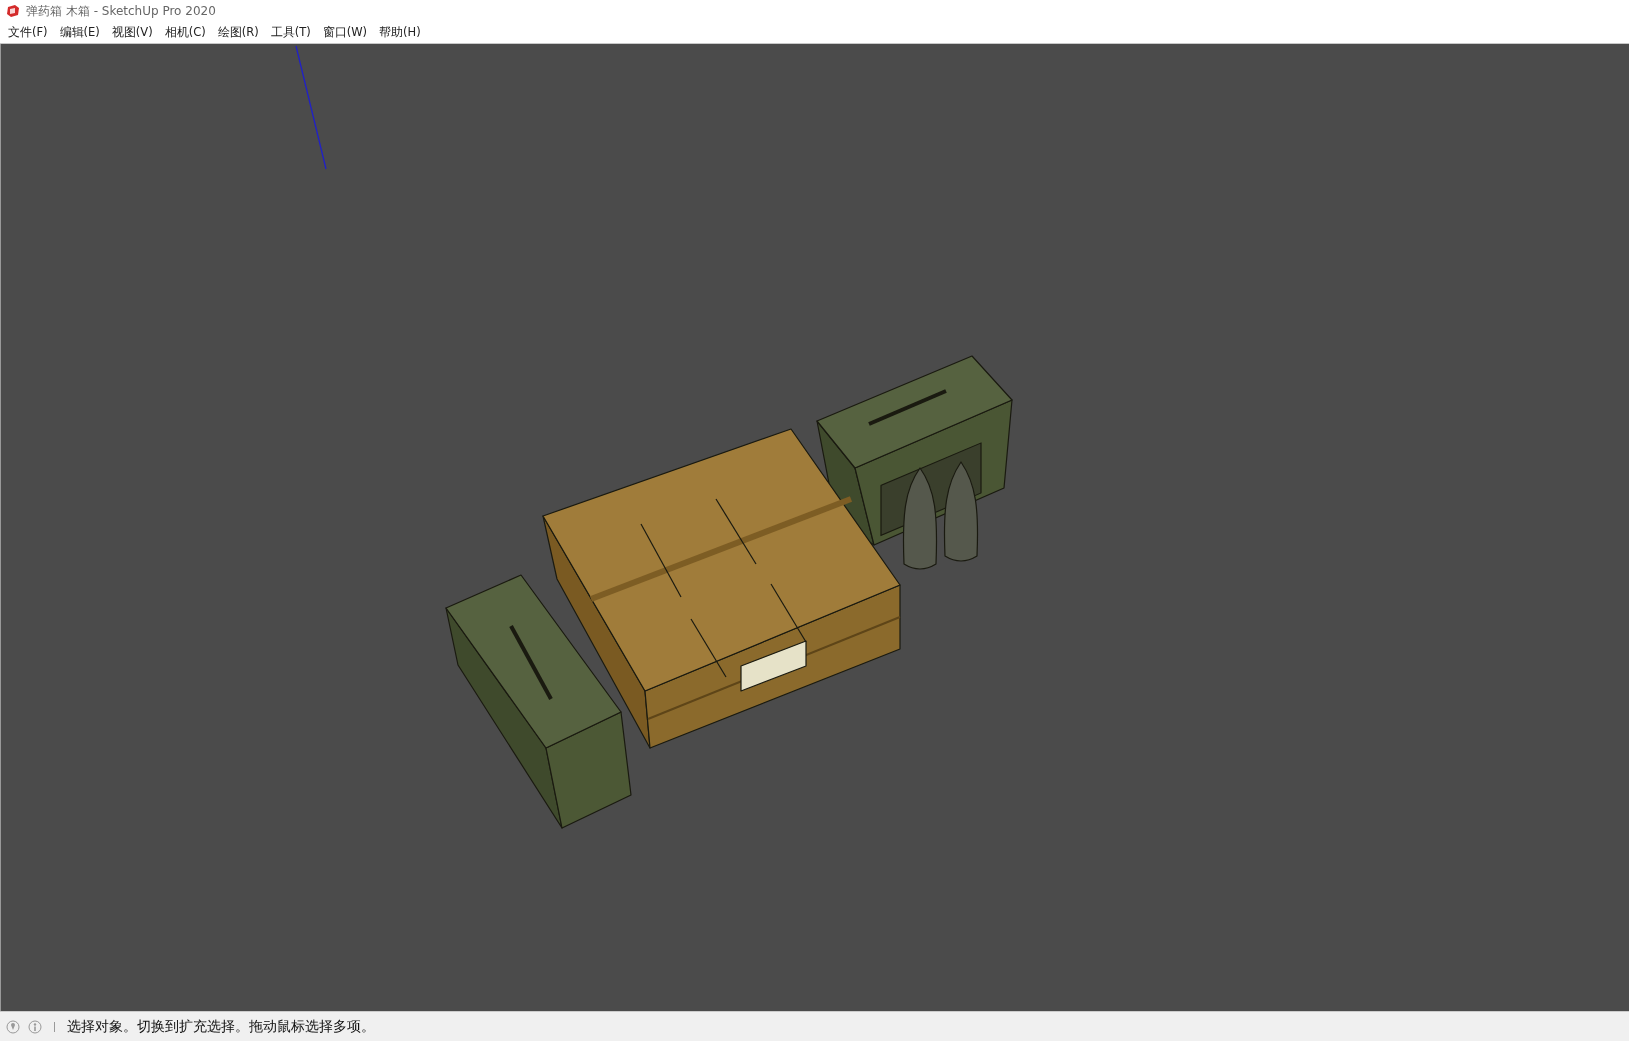 Image resolution: width=1629 pixels, height=1041 pixels. I want to click on menu-item: 相机(C), so click(185, 32).